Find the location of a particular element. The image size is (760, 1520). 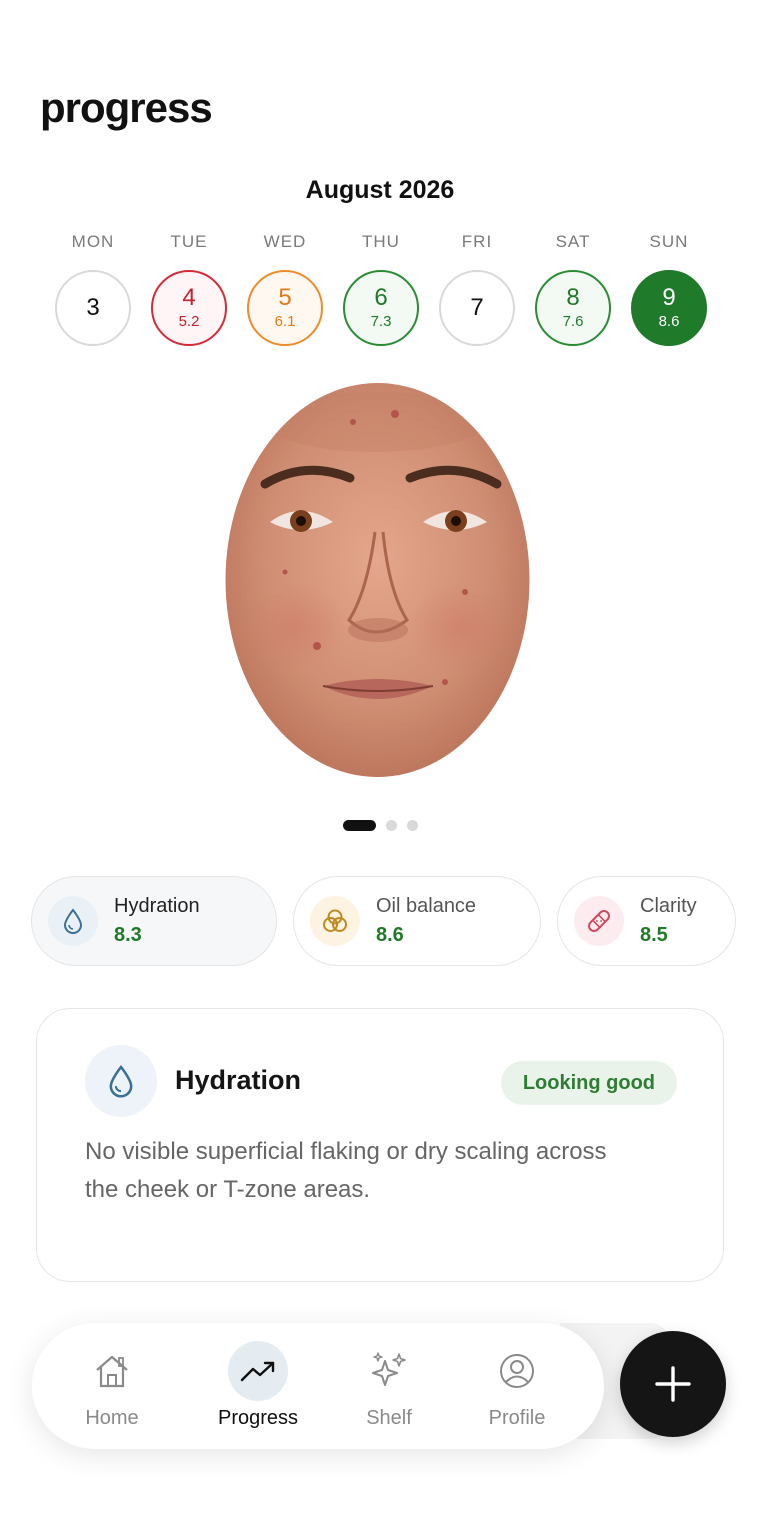

day-circle: 4 5.2 is located at coordinates (189, 308).